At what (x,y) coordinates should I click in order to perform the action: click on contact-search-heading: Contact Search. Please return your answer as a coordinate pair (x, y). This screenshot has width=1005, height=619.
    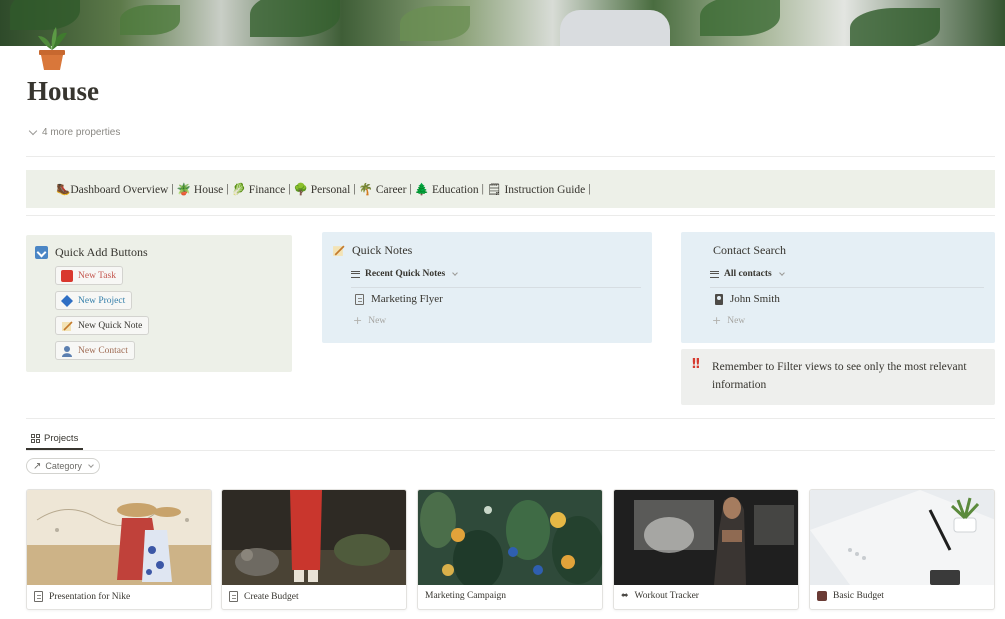
    Looking at the image, I should click on (749, 250).